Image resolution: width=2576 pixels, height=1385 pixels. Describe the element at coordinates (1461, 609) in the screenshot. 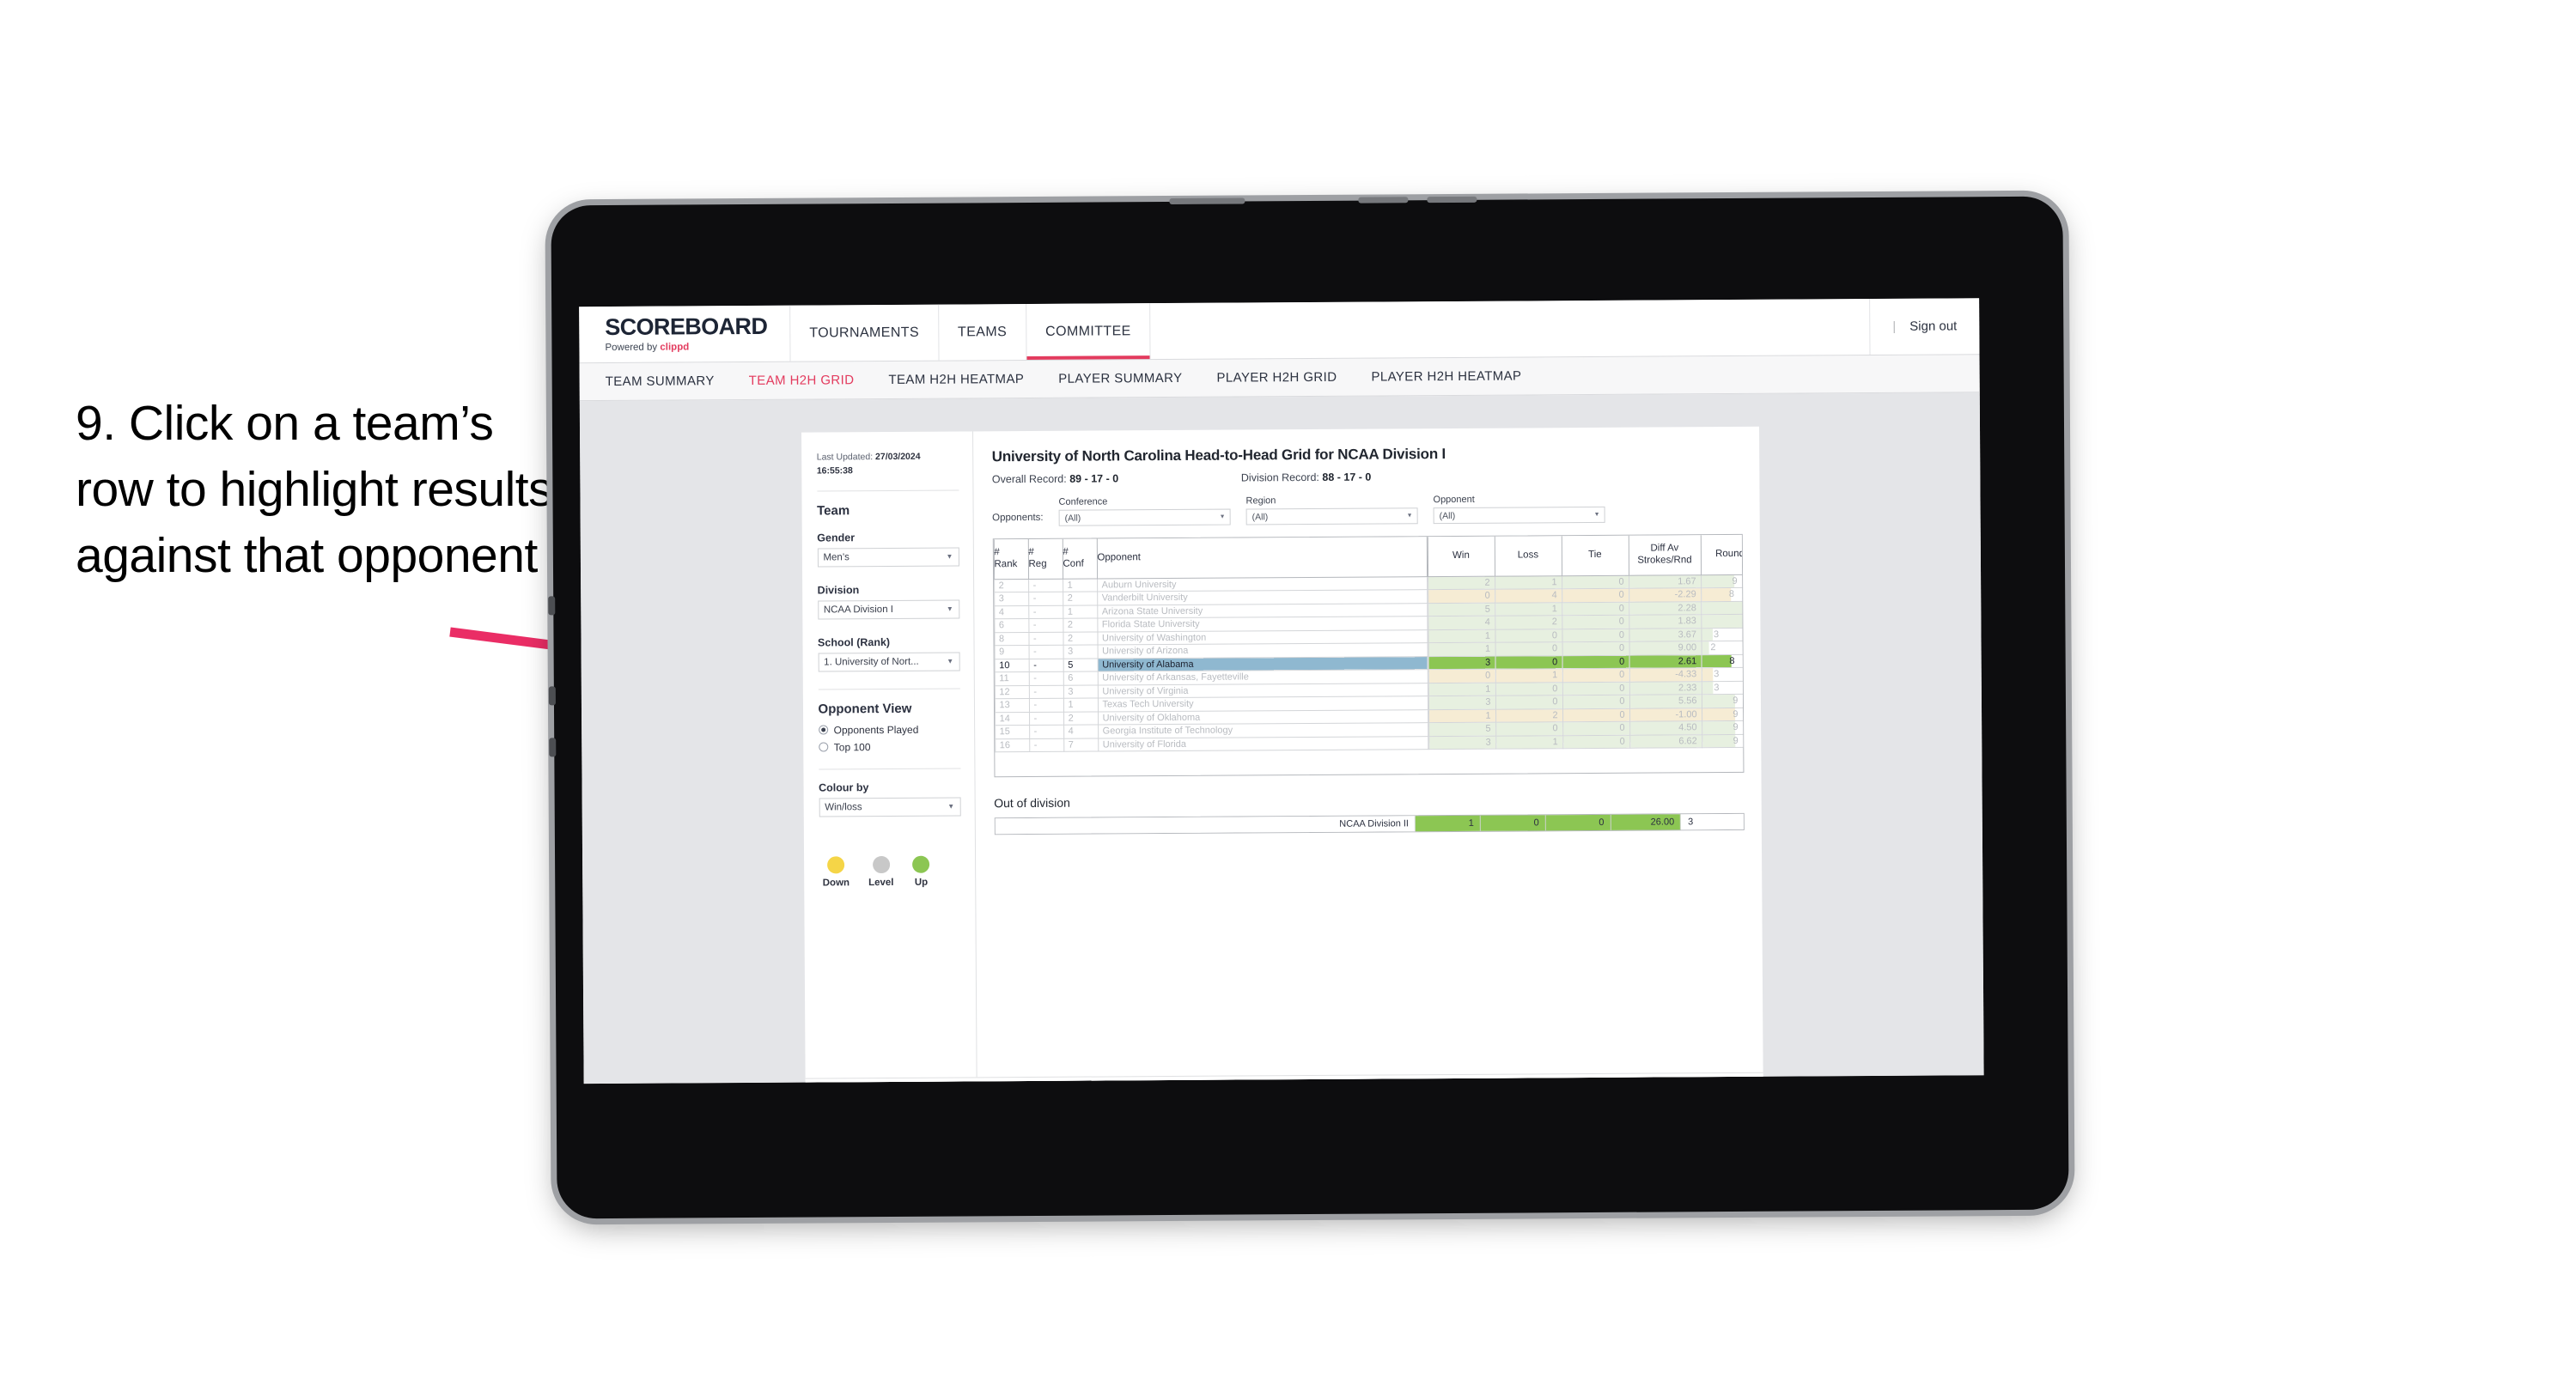

I see `cell-win: 5` at that location.